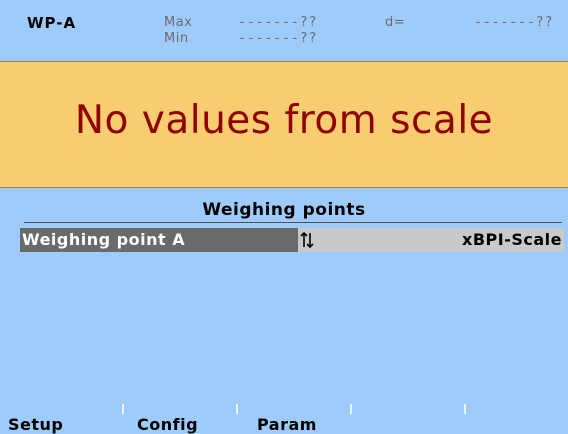  I want to click on setup-softkey-label: Setup, so click(36, 424).